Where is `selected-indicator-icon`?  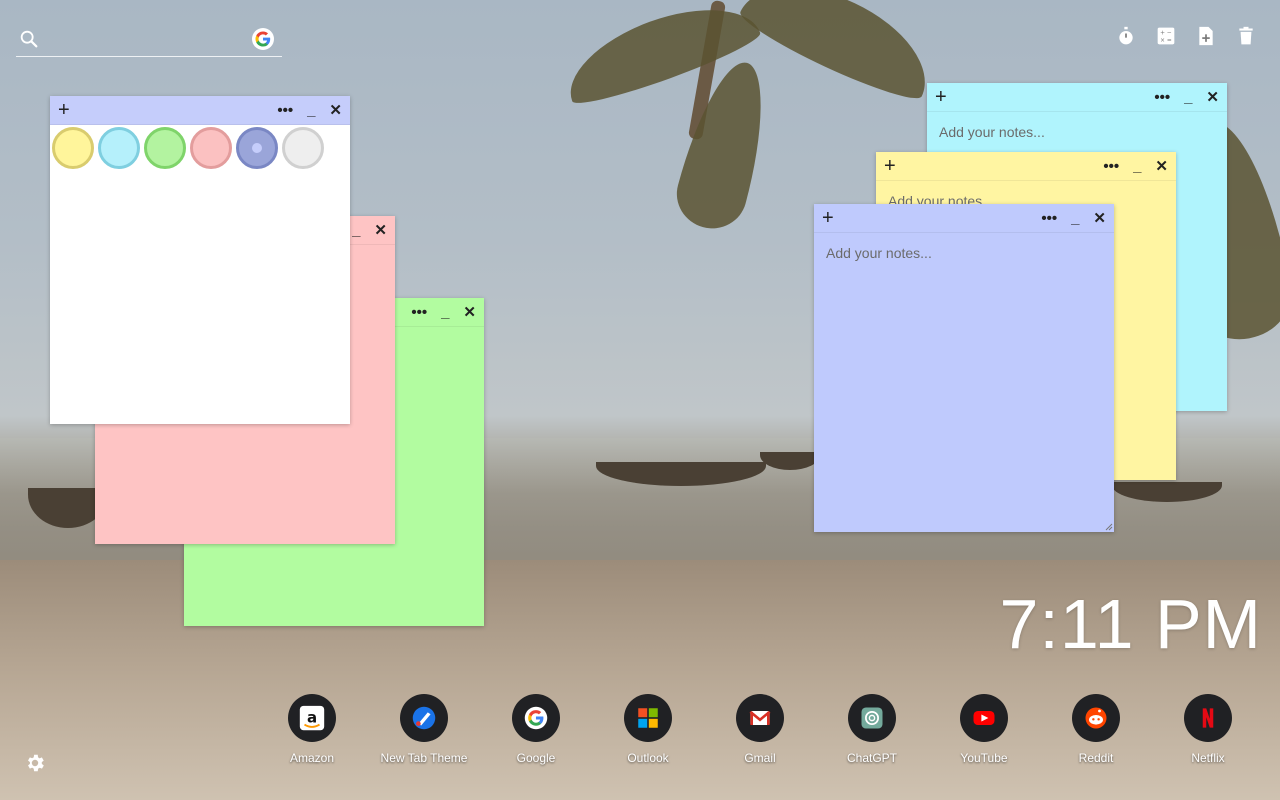 selected-indicator-icon is located at coordinates (257, 148).